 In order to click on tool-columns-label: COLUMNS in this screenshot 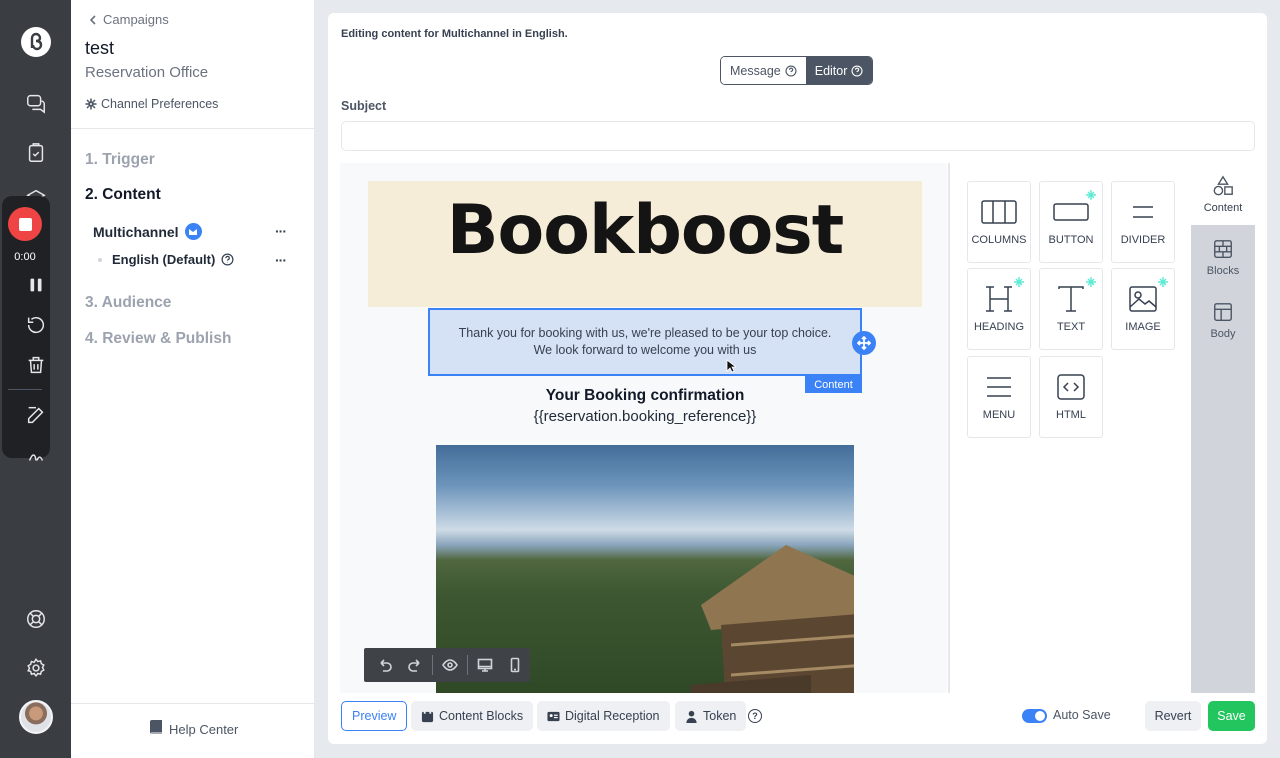, I will do `click(999, 240)`.